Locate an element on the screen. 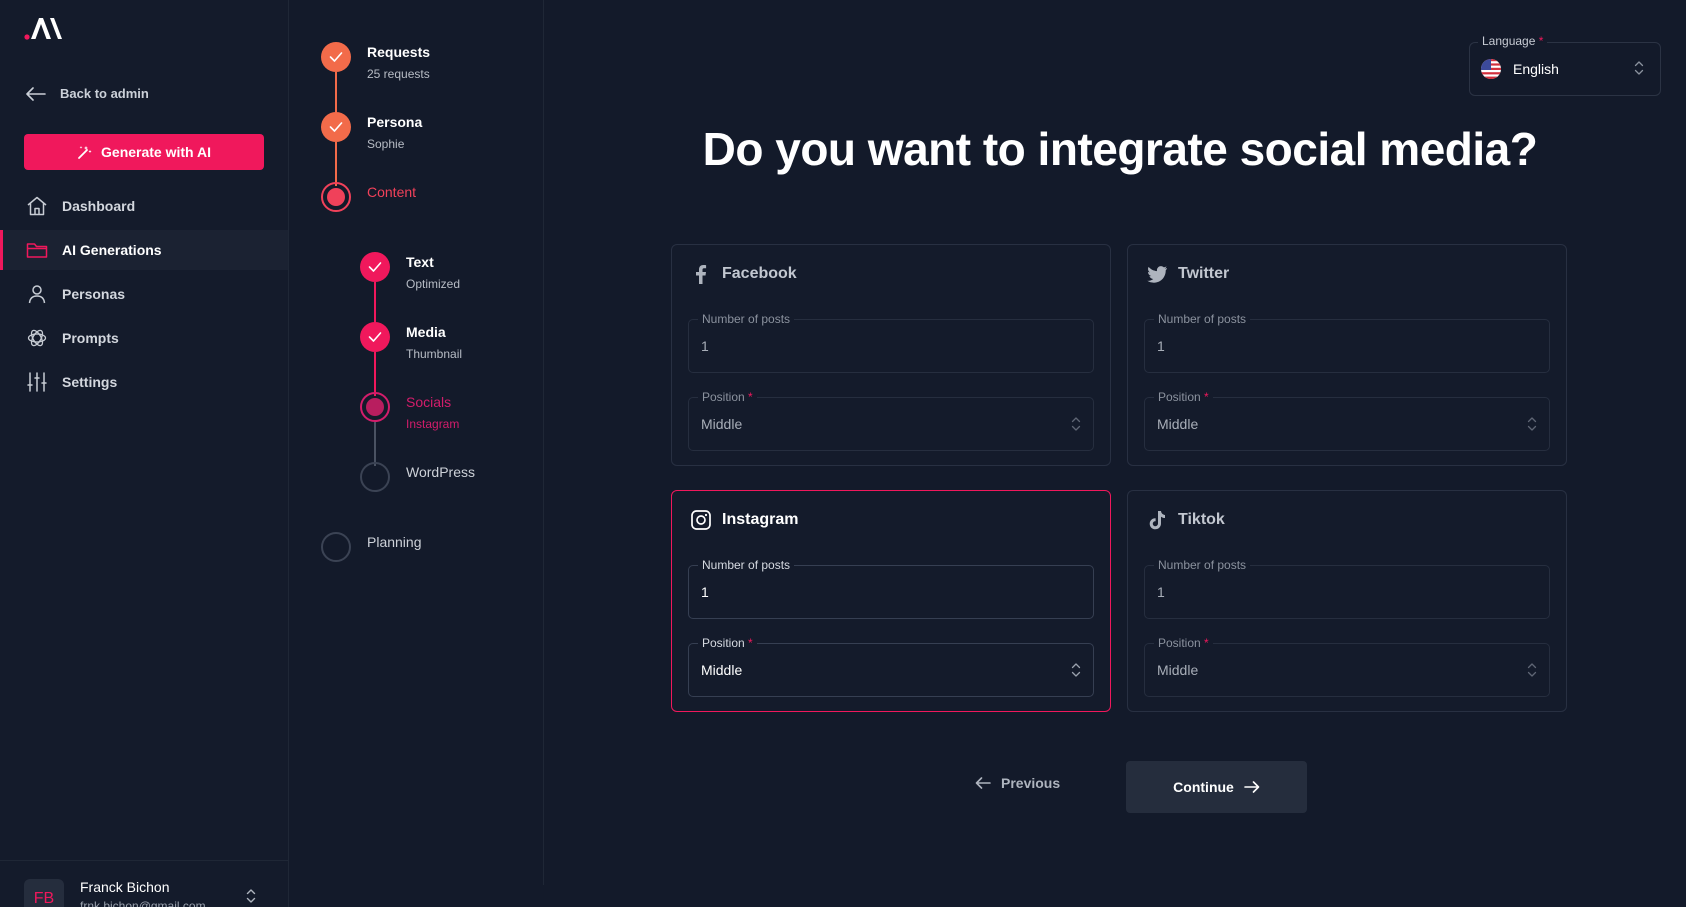  substep-socials-current is located at coordinates (375, 407).